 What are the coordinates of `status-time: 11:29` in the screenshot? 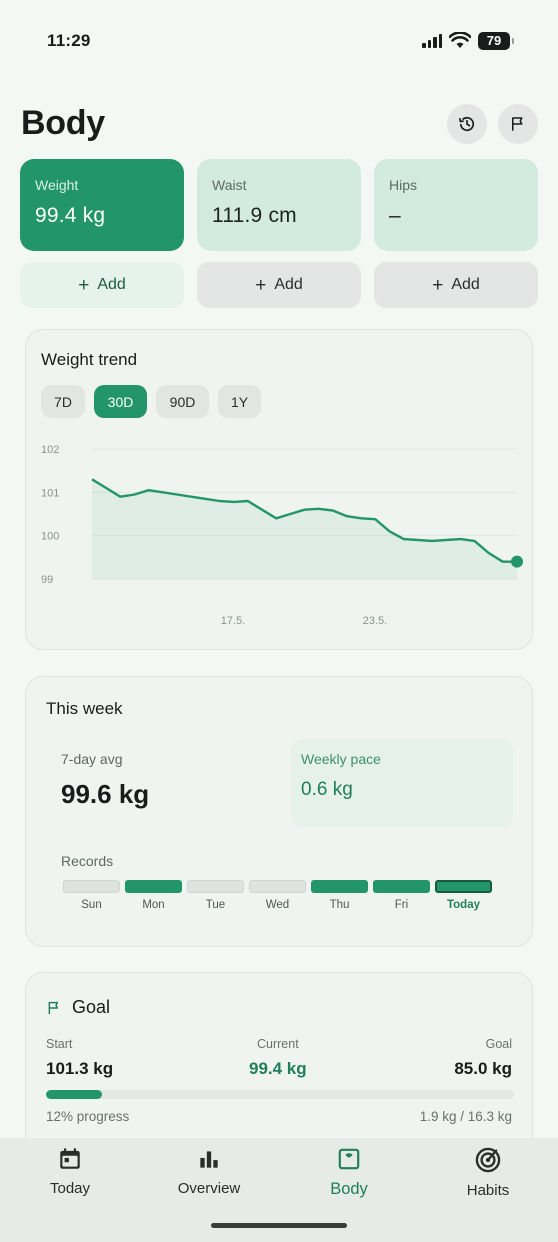 It's located at (69, 40).